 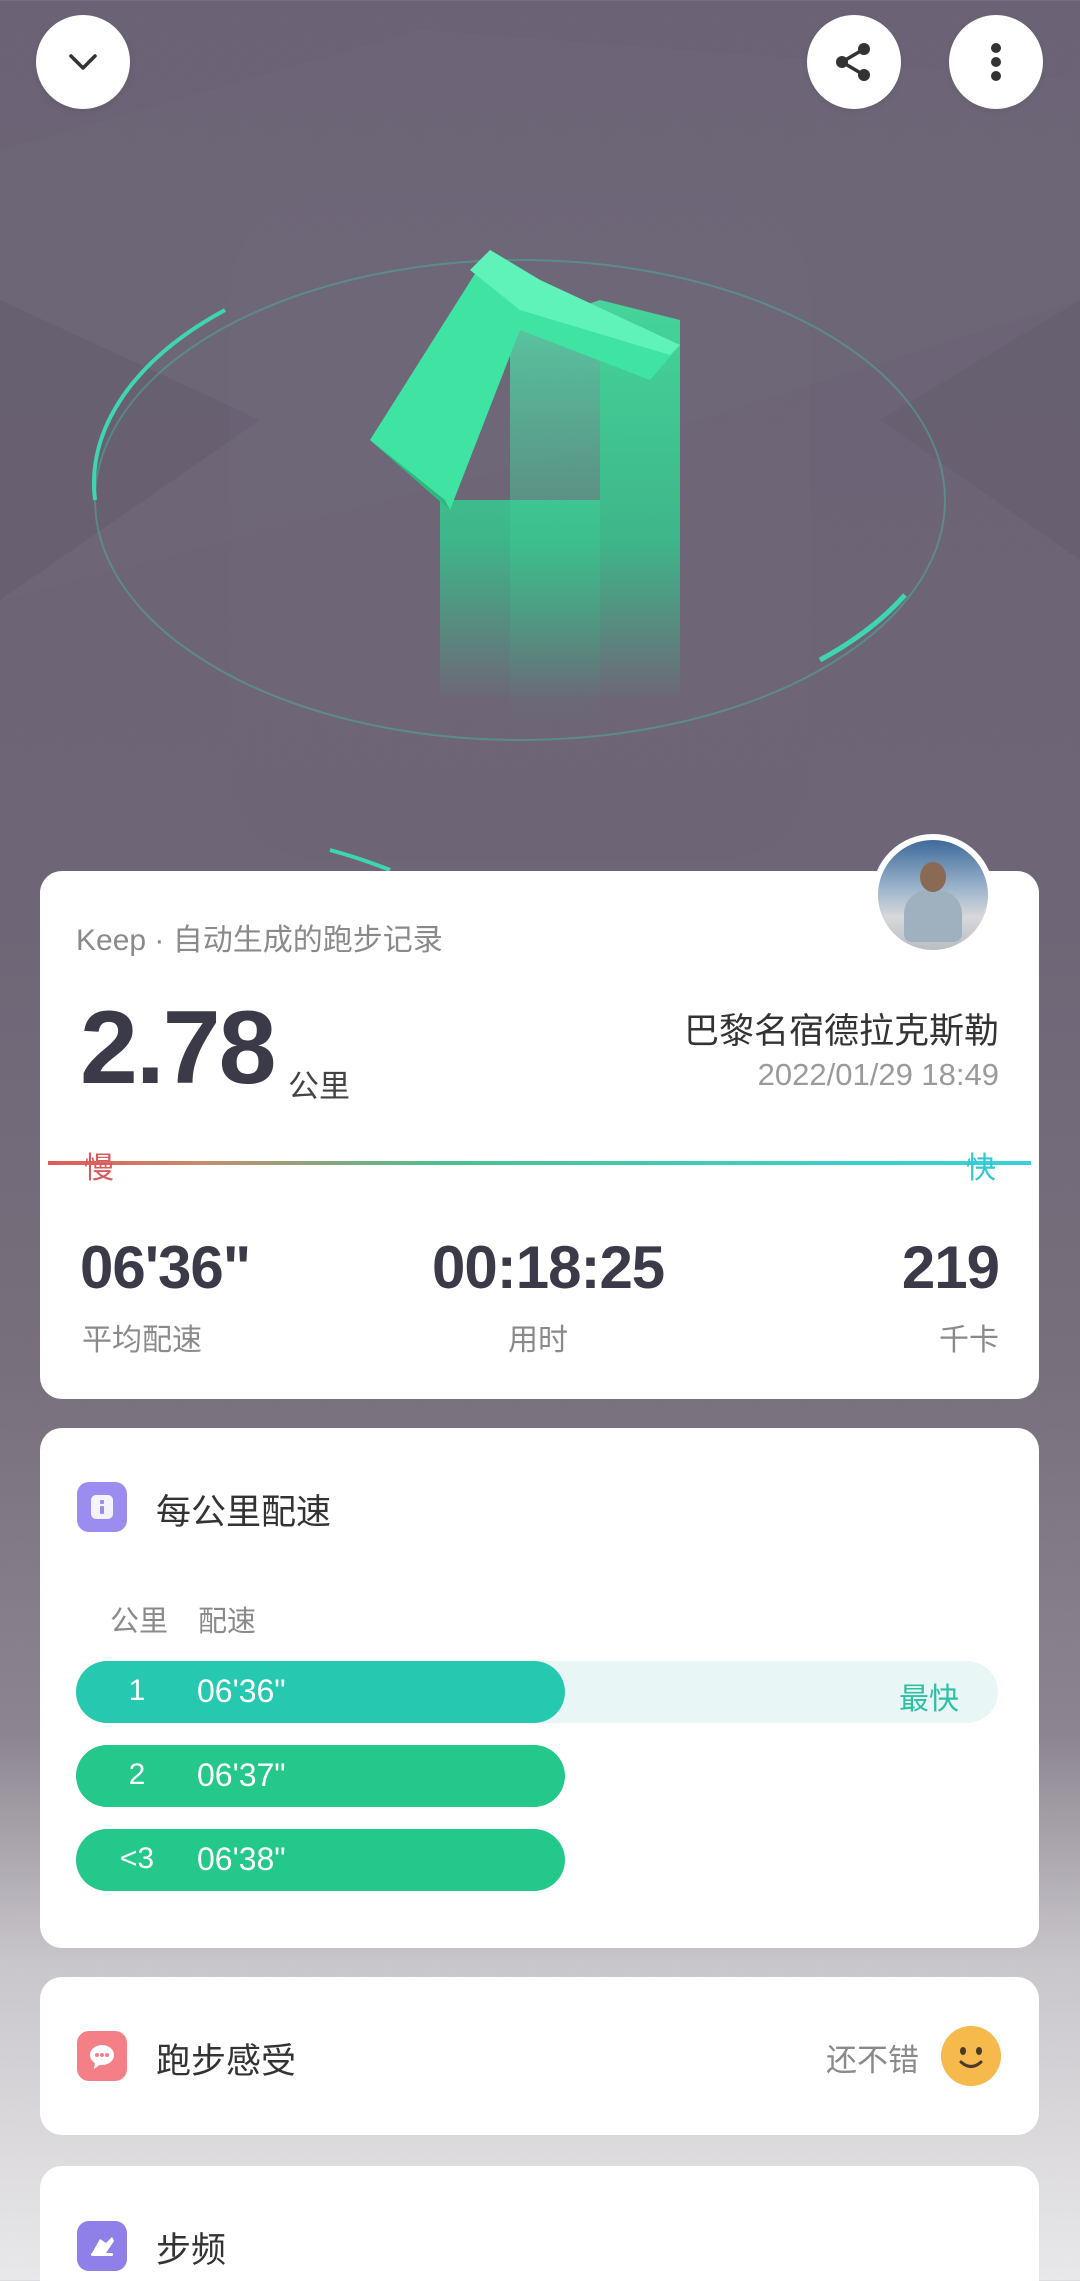 What do you see at coordinates (539, 2223) in the screenshot?
I see `cadence-card: 步频` at bounding box center [539, 2223].